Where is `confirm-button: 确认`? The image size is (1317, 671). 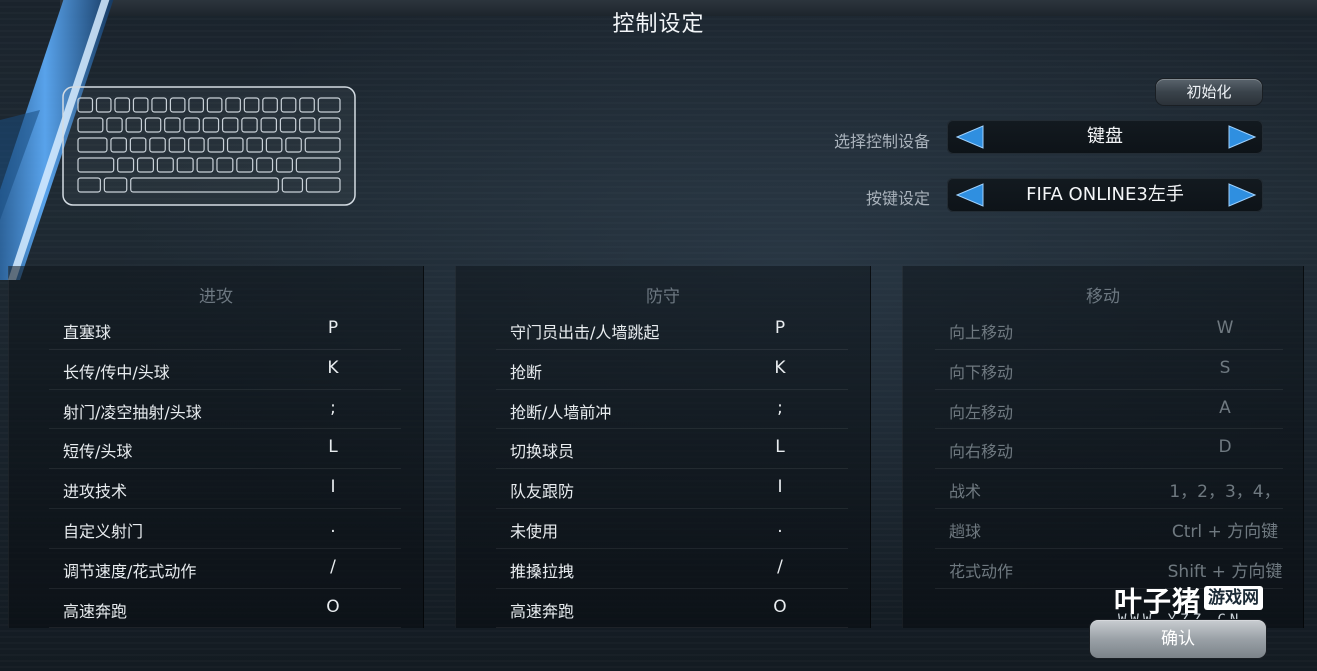 confirm-button: 确认 is located at coordinates (1178, 639).